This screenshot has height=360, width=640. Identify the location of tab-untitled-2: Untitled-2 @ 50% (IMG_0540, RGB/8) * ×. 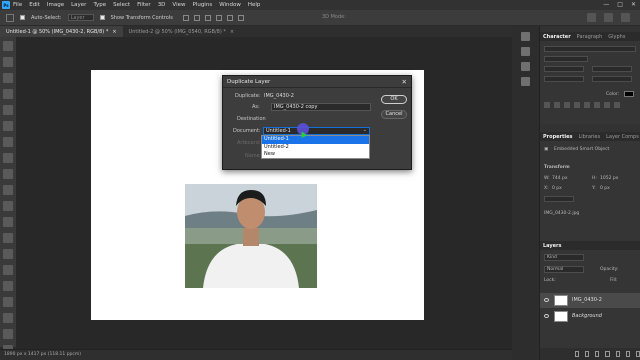
(182, 31).